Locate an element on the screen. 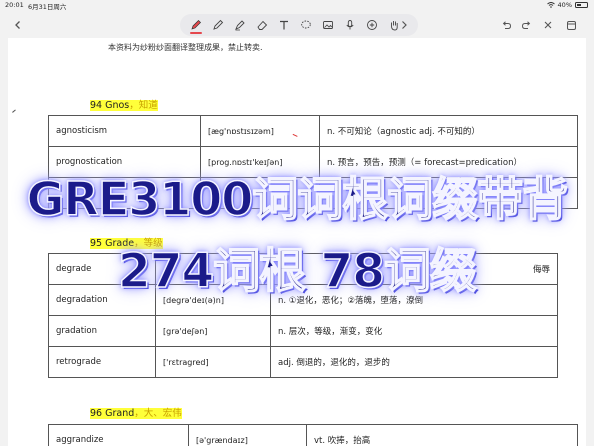  mic-icon is located at coordinates (350, 25).